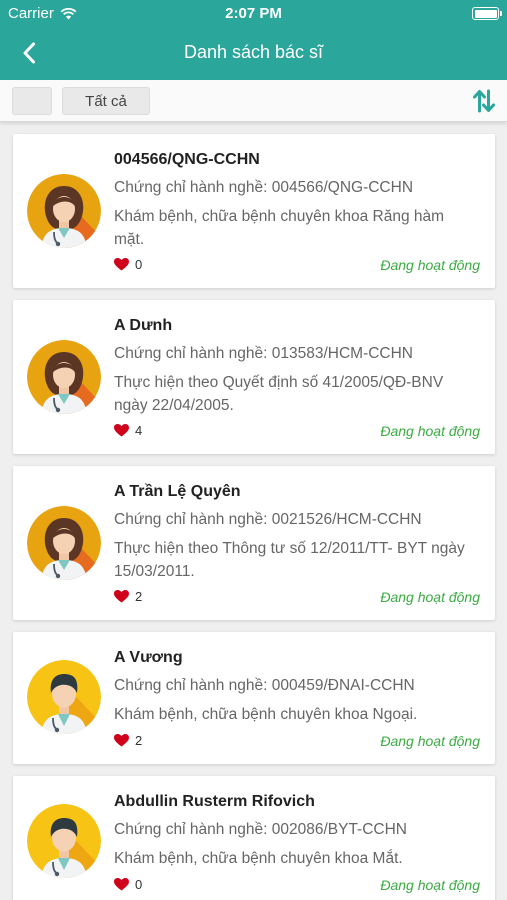 This screenshot has height=900, width=507. What do you see at coordinates (264, 685) in the screenshot?
I see `certificate-number: Chứng chỉ hành nghề: 000459/ĐNAI-CCHN` at bounding box center [264, 685].